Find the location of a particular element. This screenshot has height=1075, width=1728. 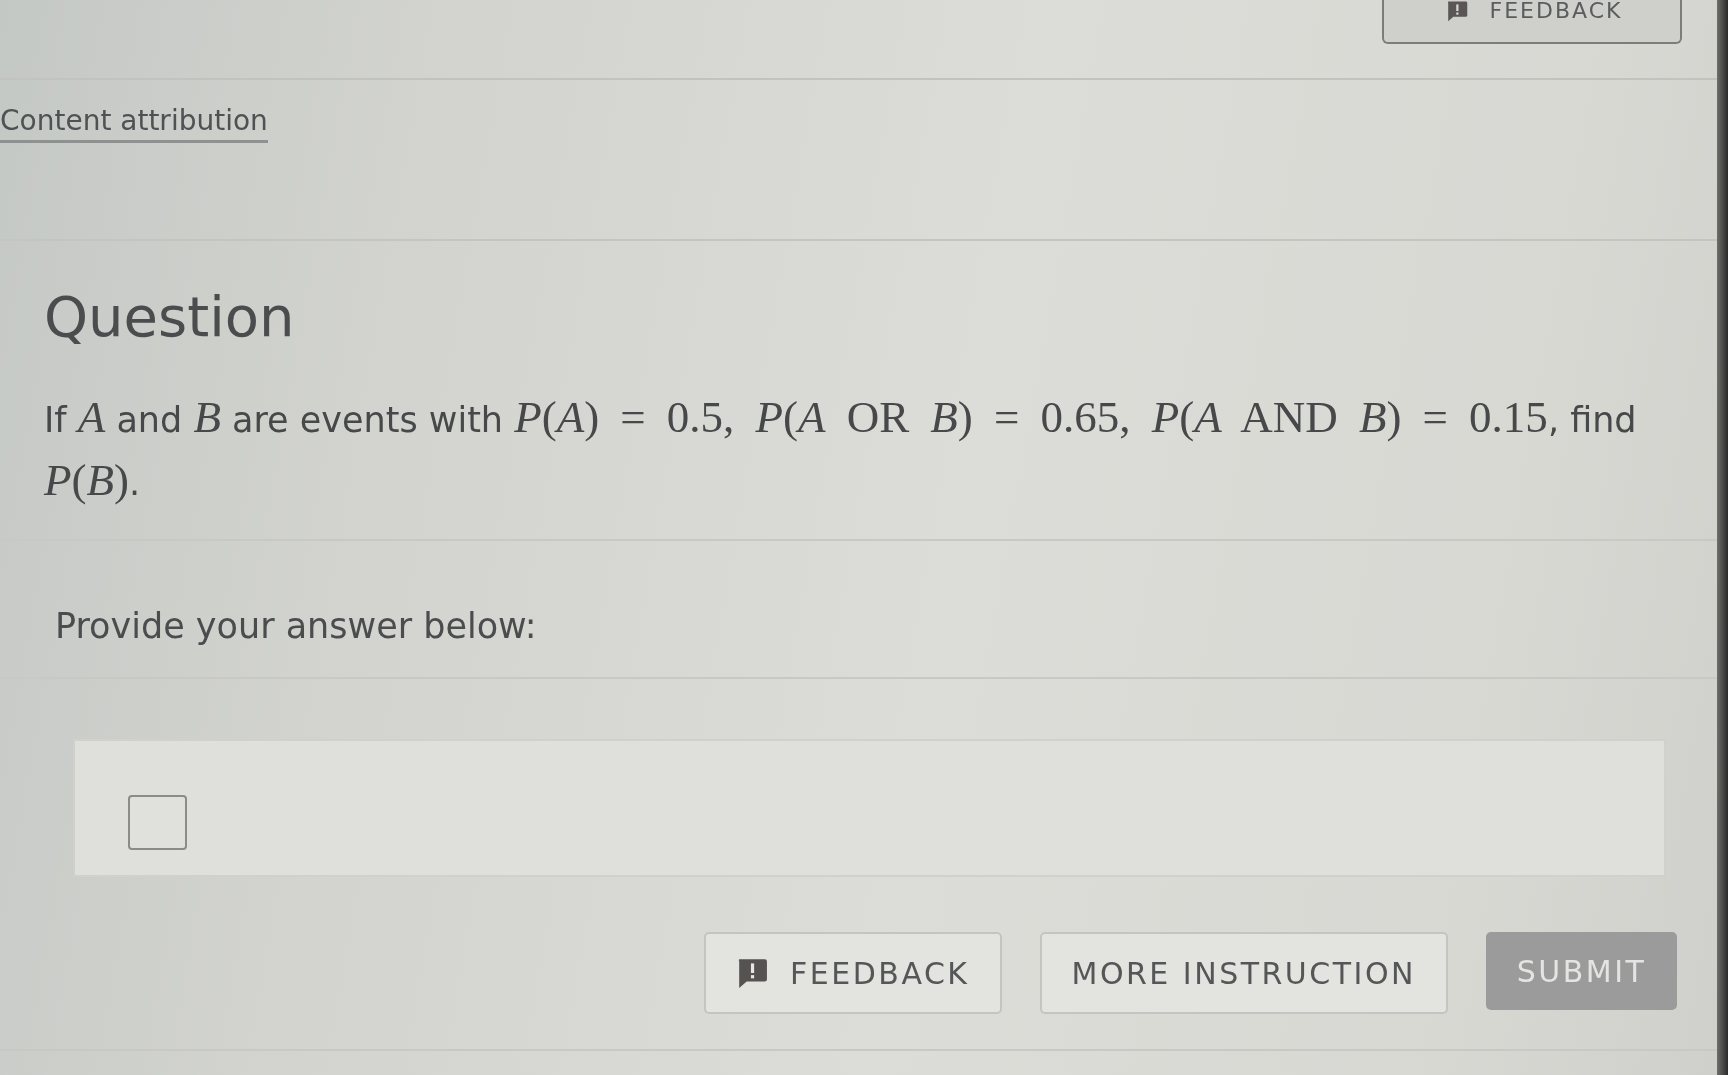

answer-box is located at coordinates (157, 822).